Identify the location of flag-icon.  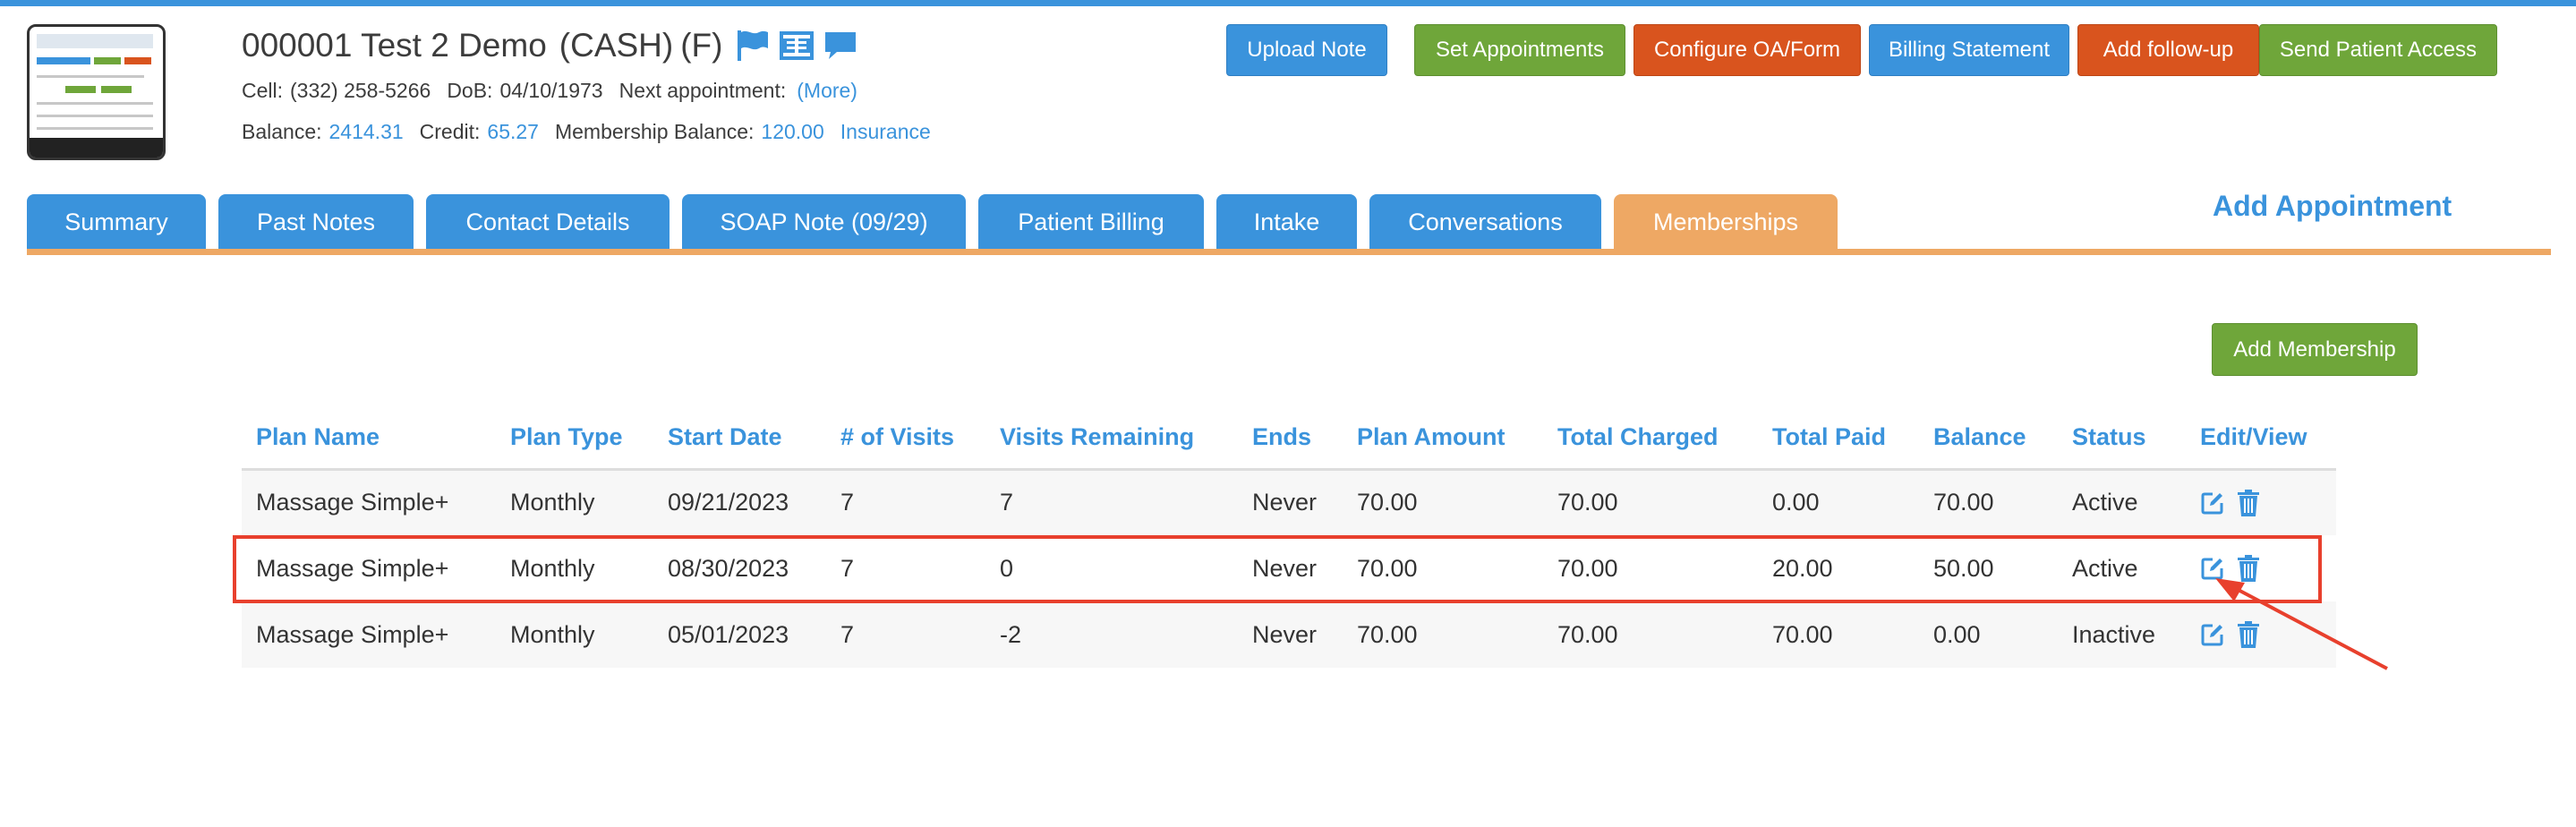
(753, 46).